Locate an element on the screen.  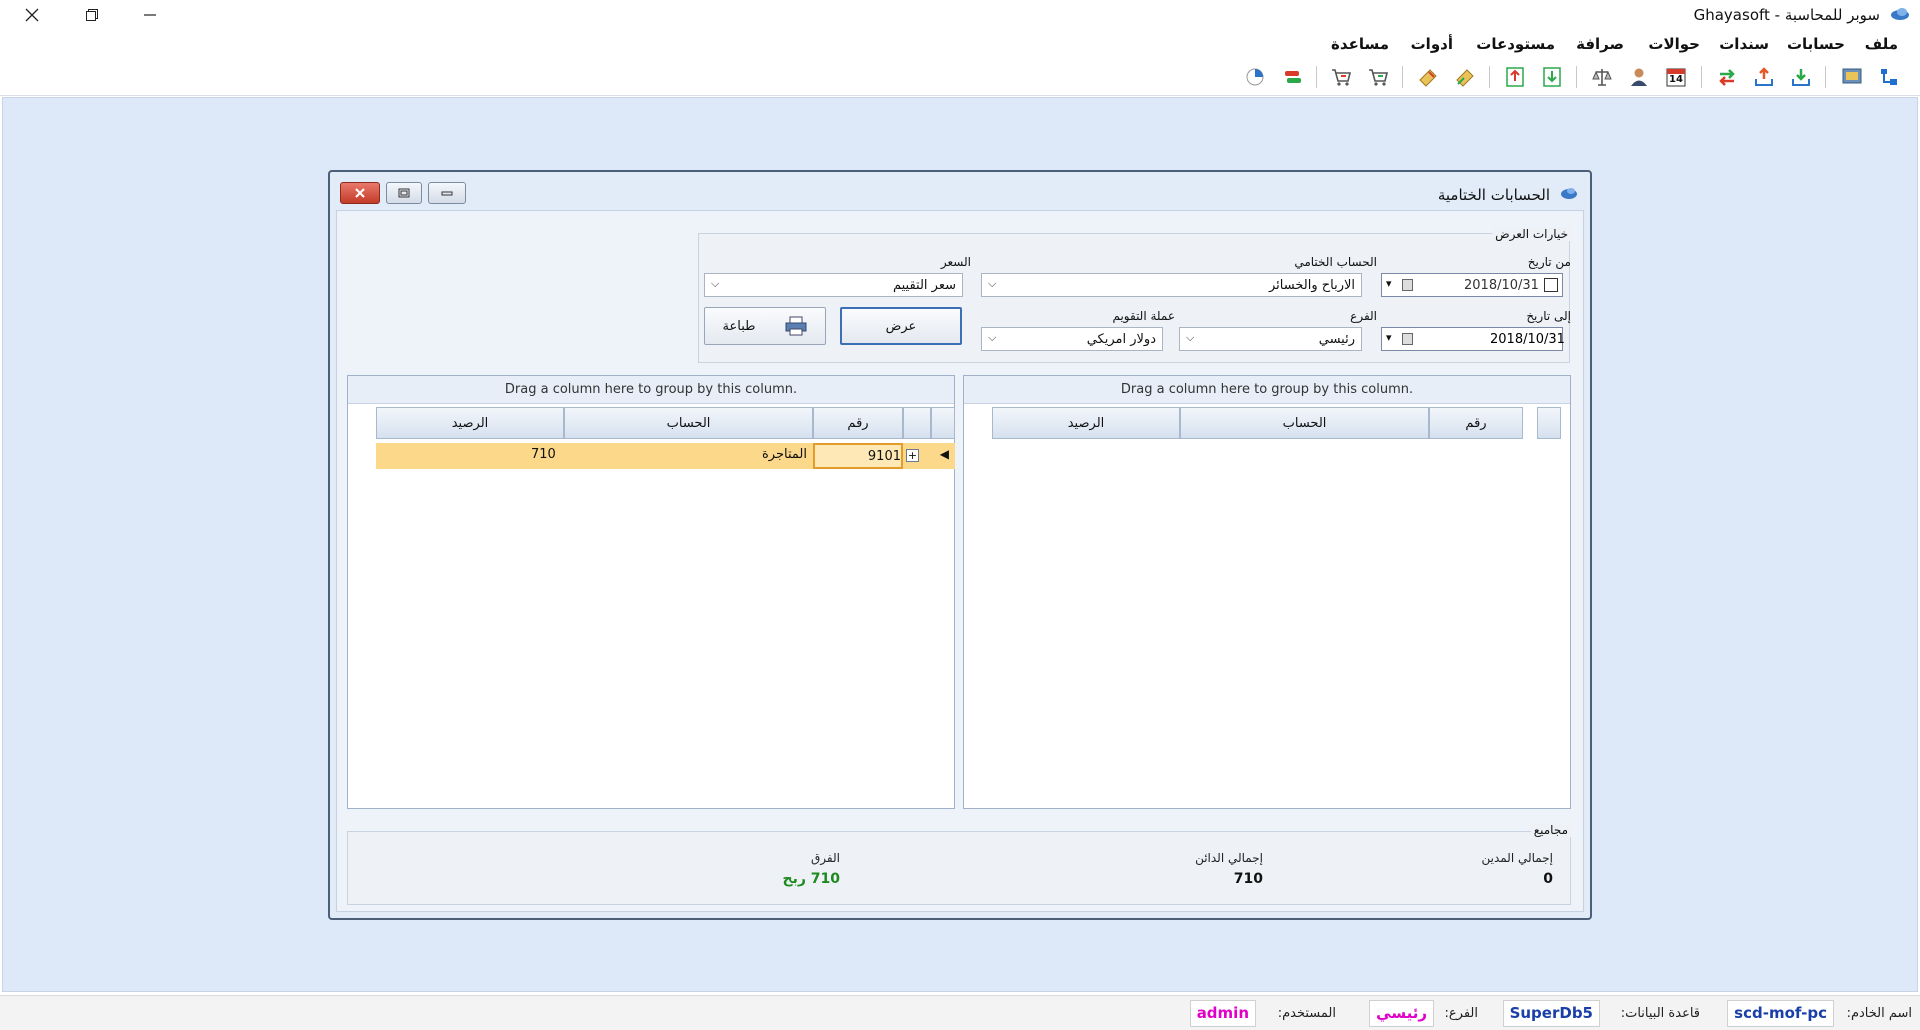
cell-number: 9101 is located at coordinates (858, 456).